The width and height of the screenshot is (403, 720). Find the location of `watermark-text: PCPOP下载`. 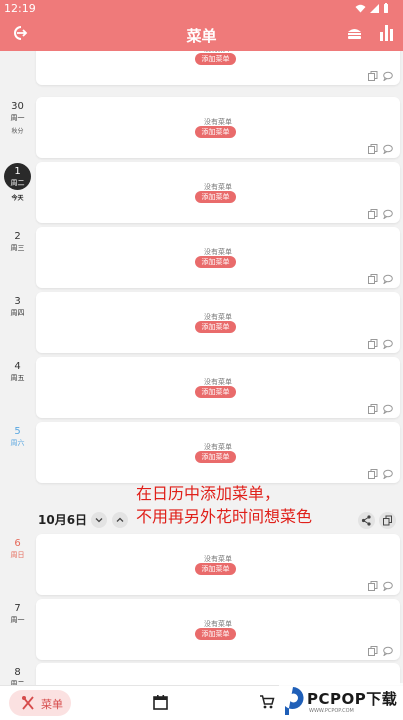

watermark-text: PCPOP下载 is located at coordinates (352, 699).